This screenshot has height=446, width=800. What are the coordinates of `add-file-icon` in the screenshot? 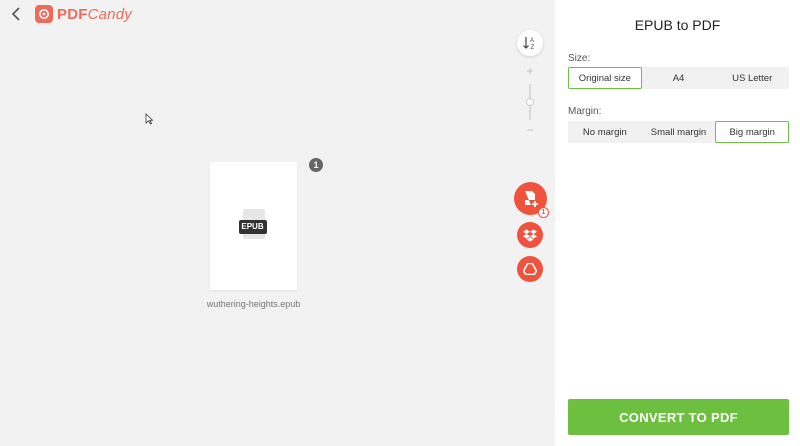 It's located at (531, 198).